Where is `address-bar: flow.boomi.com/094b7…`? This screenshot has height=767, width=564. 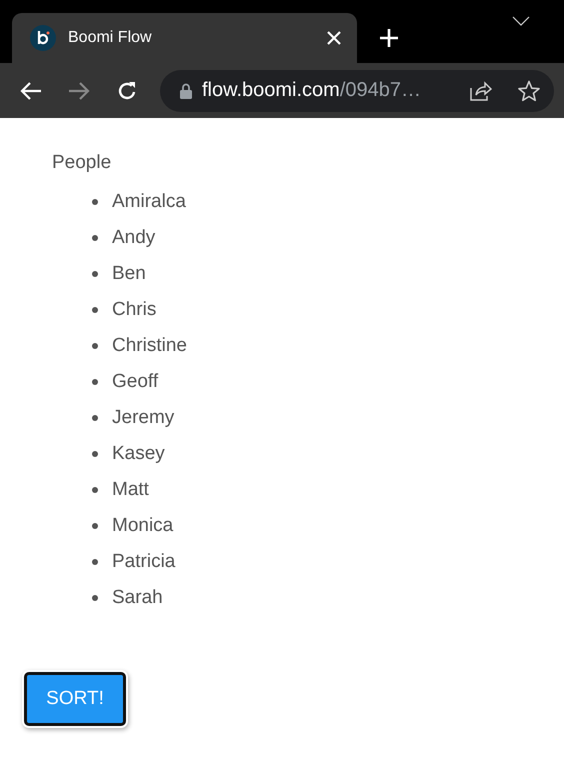
address-bar: flow.boomi.com/094b7… is located at coordinates (357, 91).